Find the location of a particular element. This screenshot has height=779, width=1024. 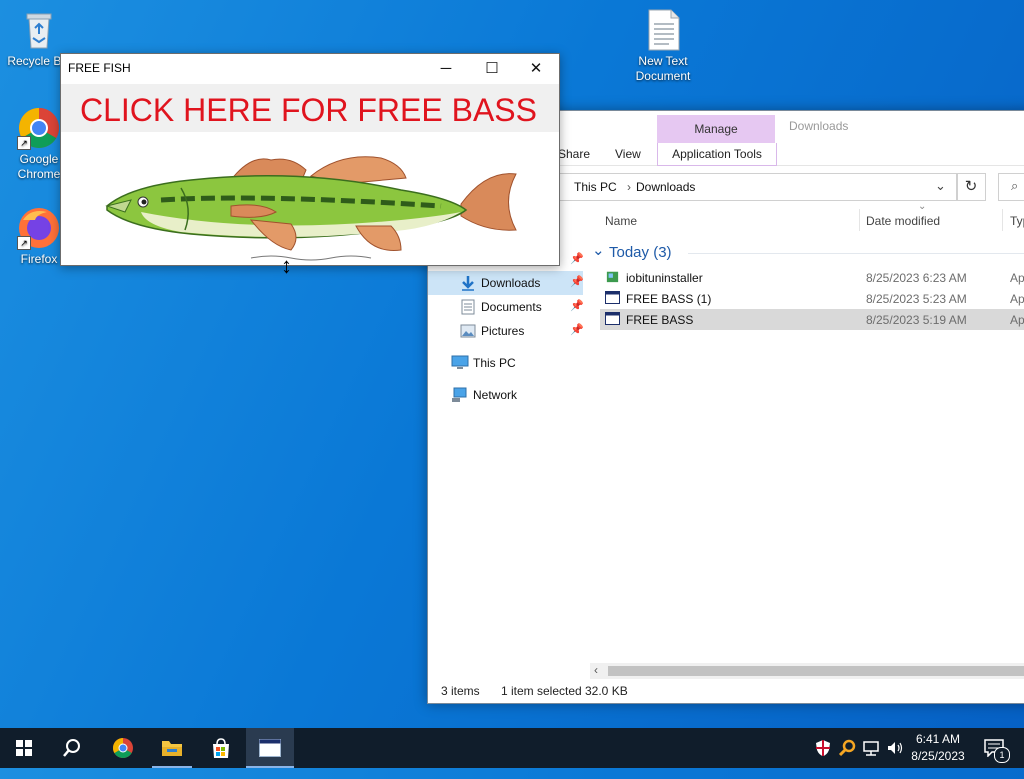

refresh-button: ↻ is located at coordinates (971, 187).